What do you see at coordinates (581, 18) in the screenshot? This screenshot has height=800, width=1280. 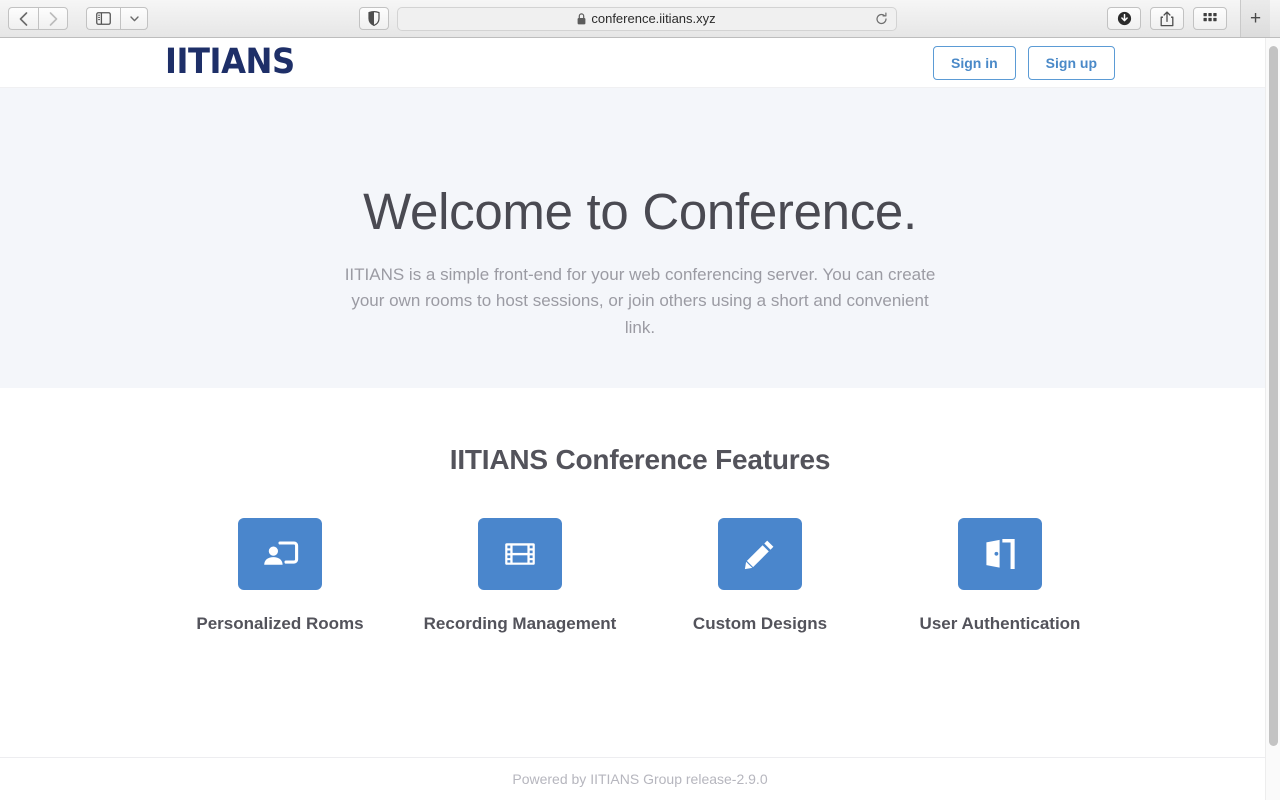 I see `lock-icon` at bounding box center [581, 18].